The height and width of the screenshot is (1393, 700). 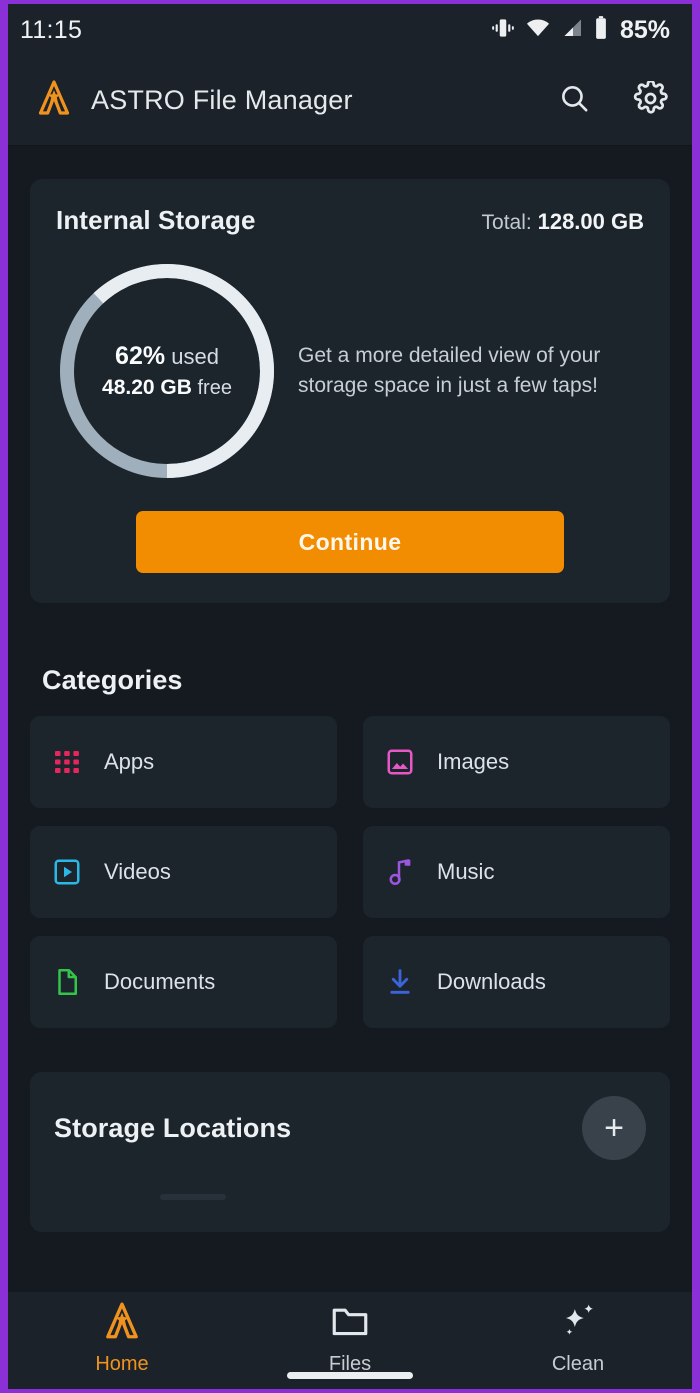 What do you see at coordinates (129, 761) in the screenshot?
I see `category-label: Apps` at bounding box center [129, 761].